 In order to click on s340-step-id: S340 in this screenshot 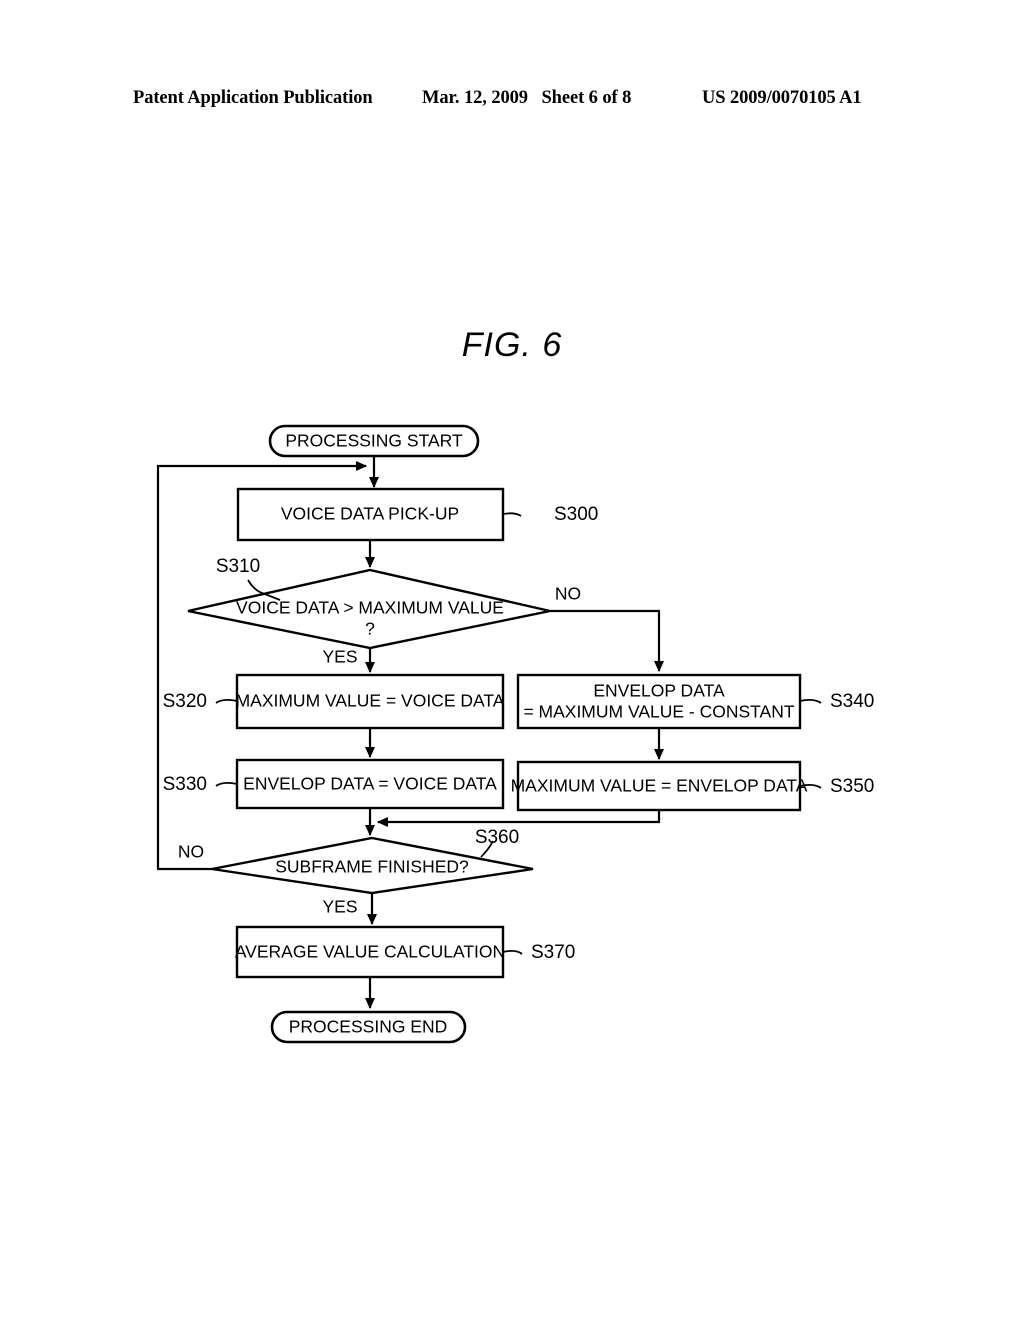, I will do `click(852, 701)`.